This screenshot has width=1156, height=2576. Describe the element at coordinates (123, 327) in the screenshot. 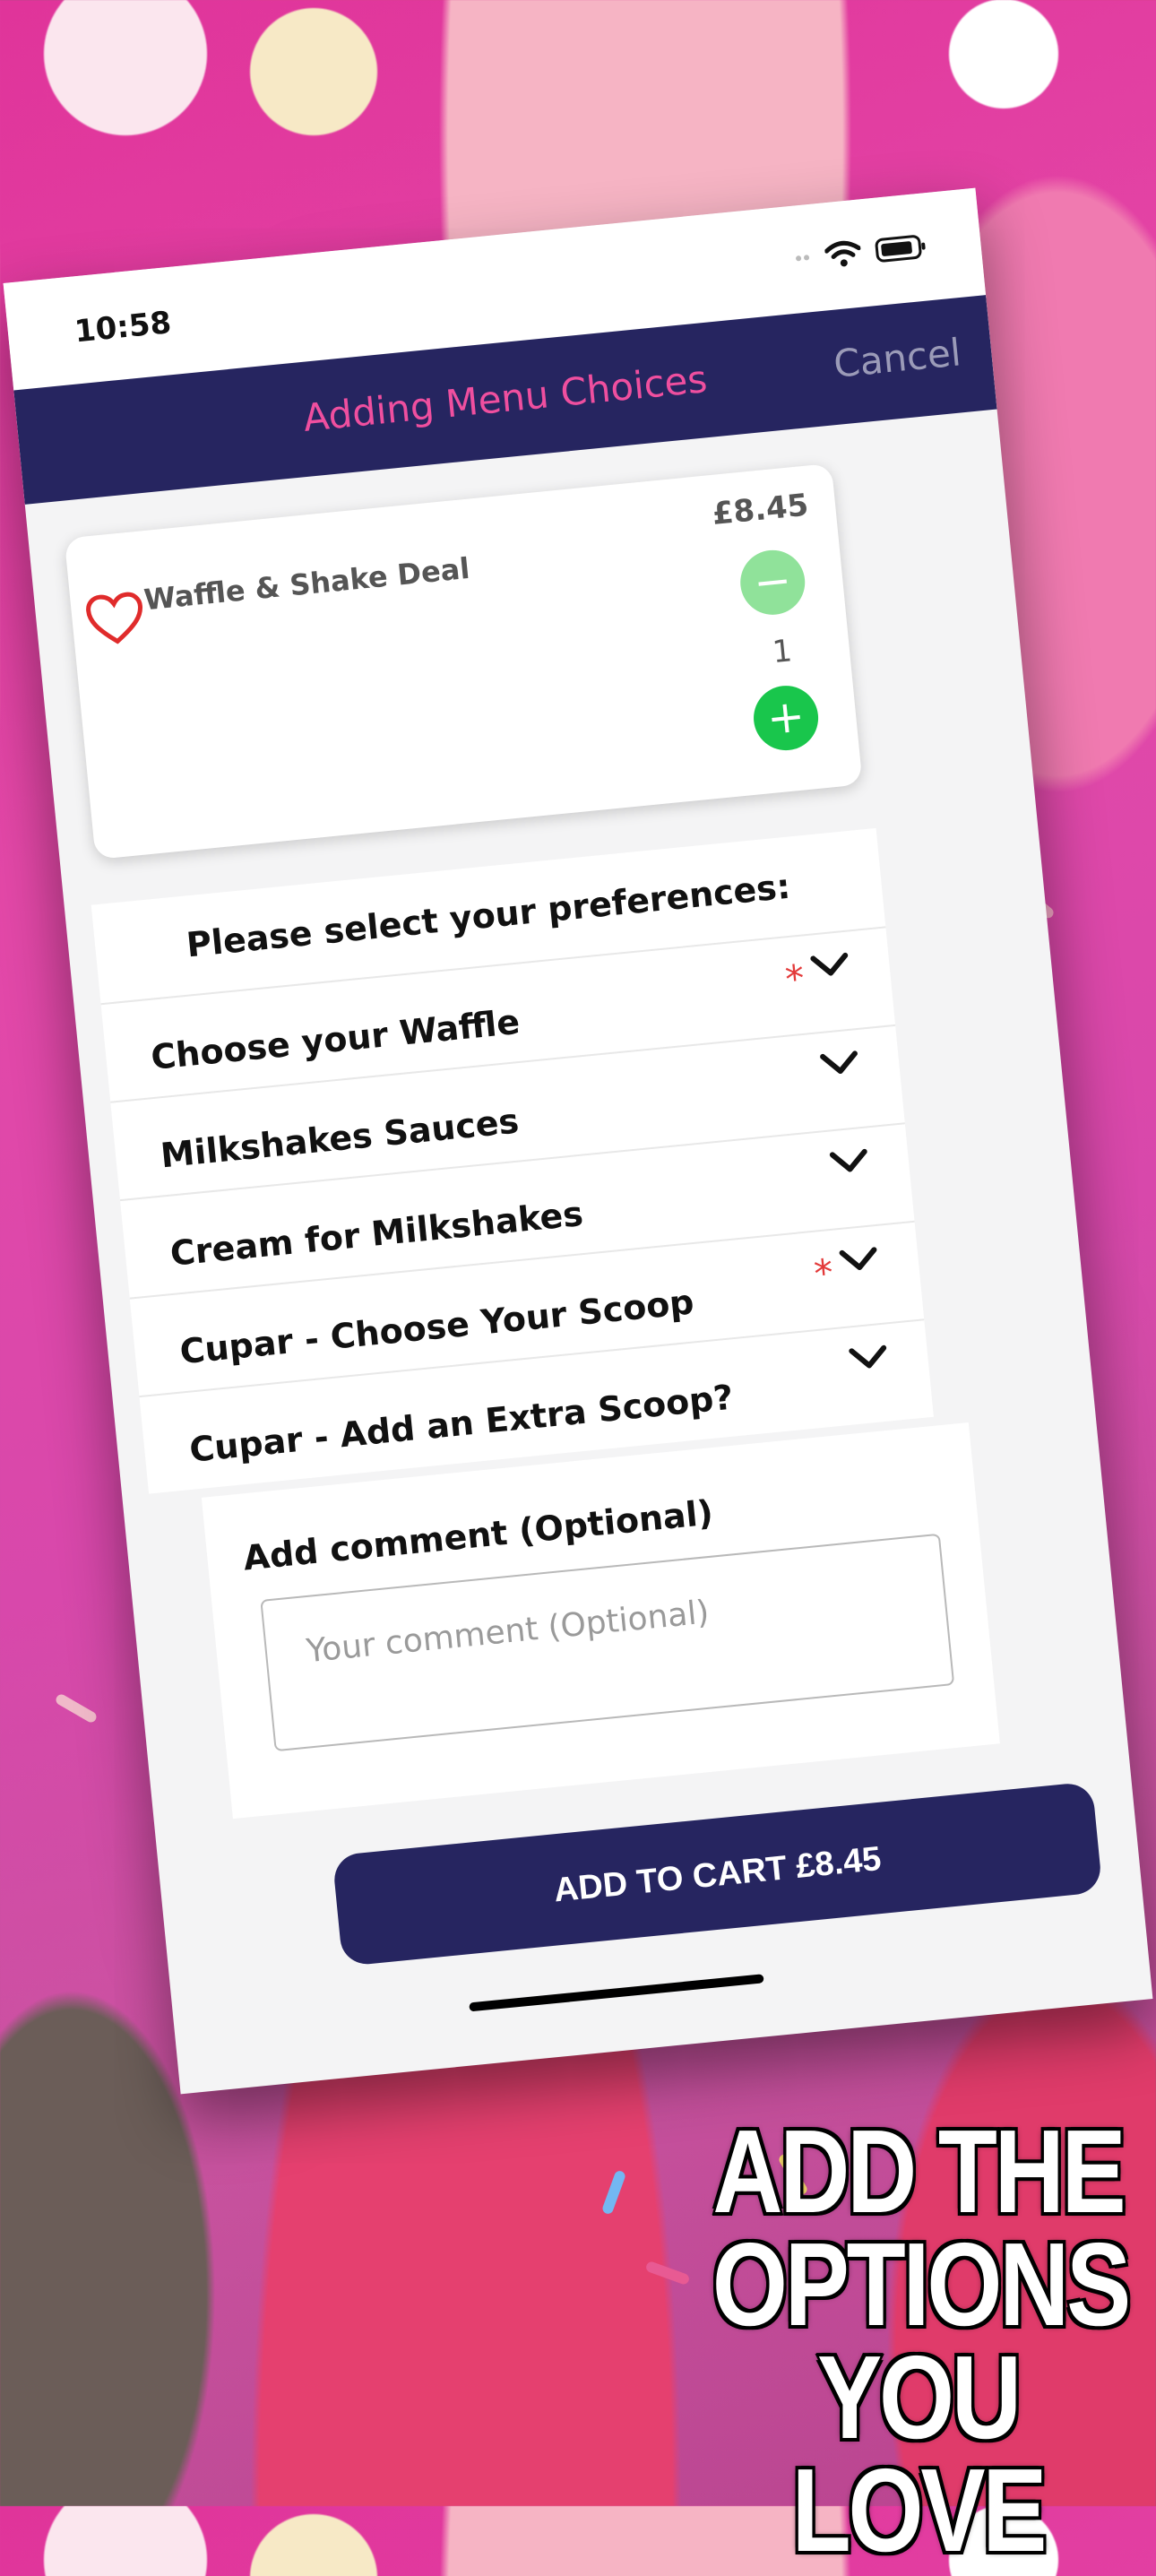

I see `status-time: 10:58` at that location.